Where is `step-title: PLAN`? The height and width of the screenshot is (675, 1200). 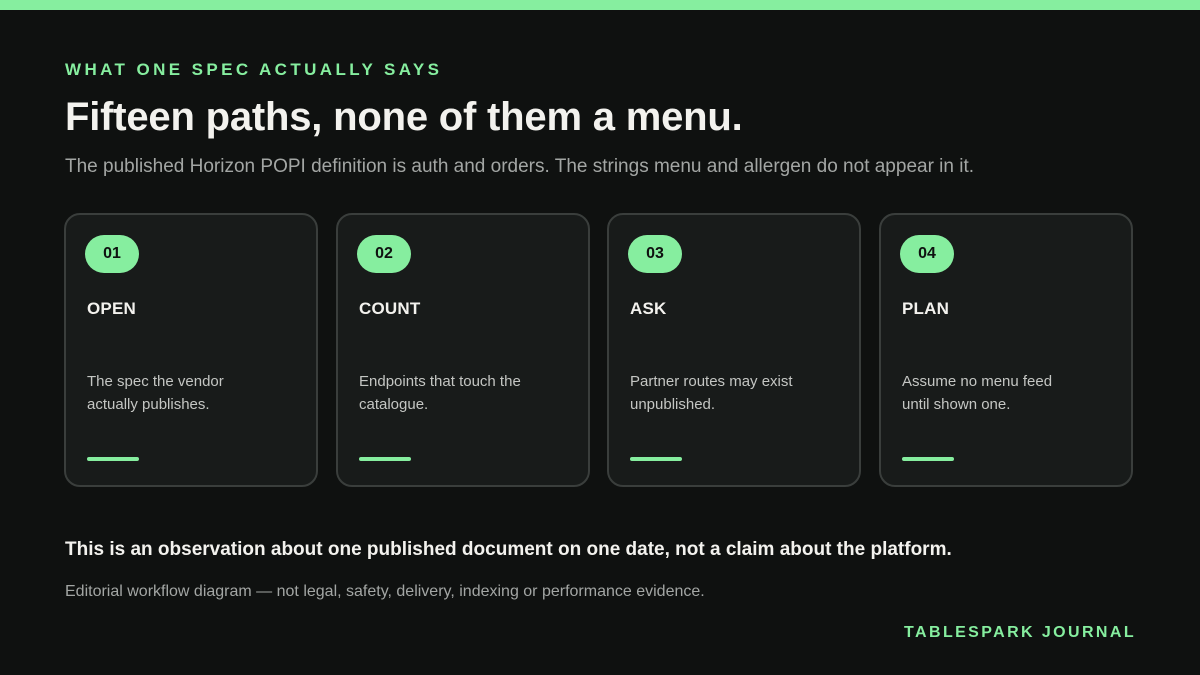 step-title: PLAN is located at coordinates (926, 308).